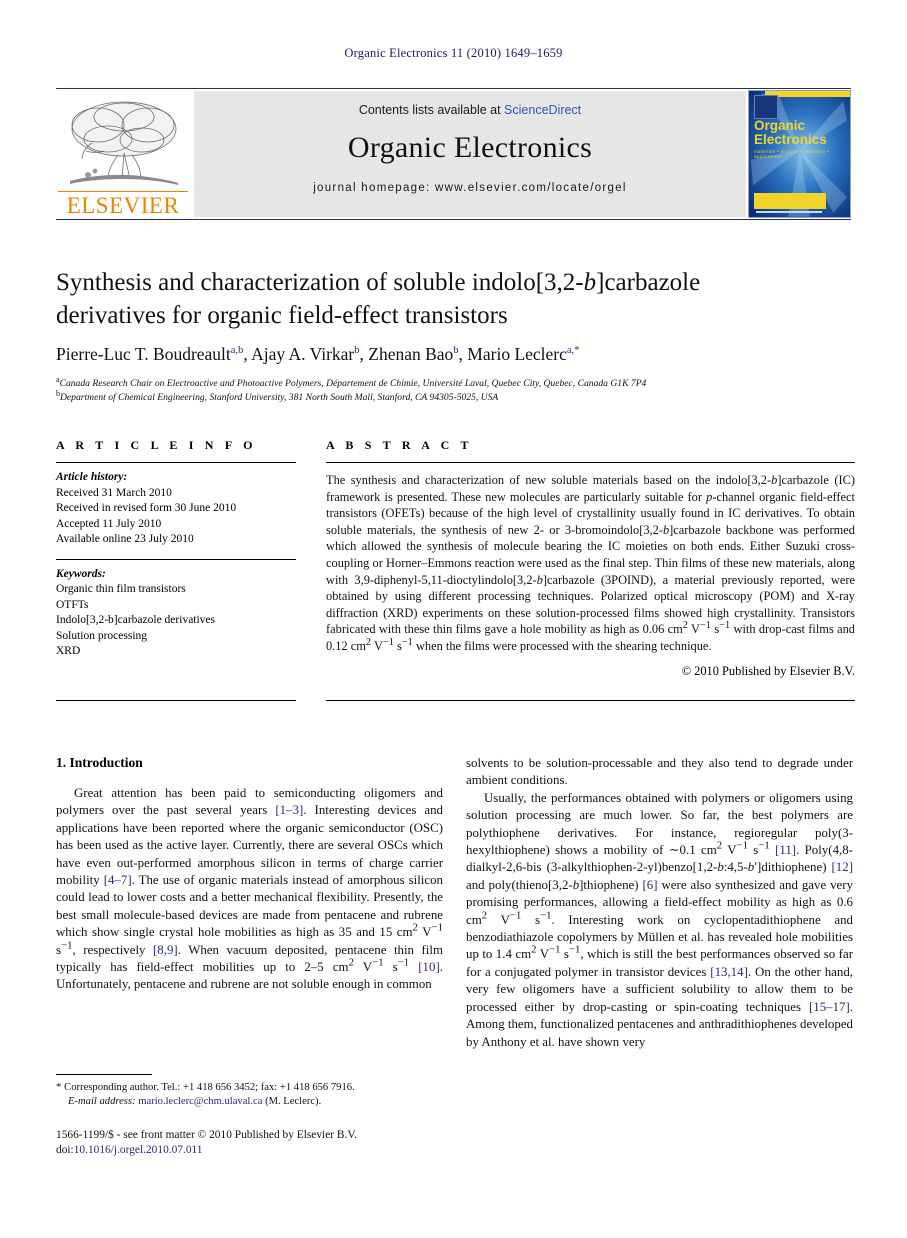 The image size is (907, 1238). What do you see at coordinates (59, 1087) in the screenshot?
I see `footnote-star: *` at bounding box center [59, 1087].